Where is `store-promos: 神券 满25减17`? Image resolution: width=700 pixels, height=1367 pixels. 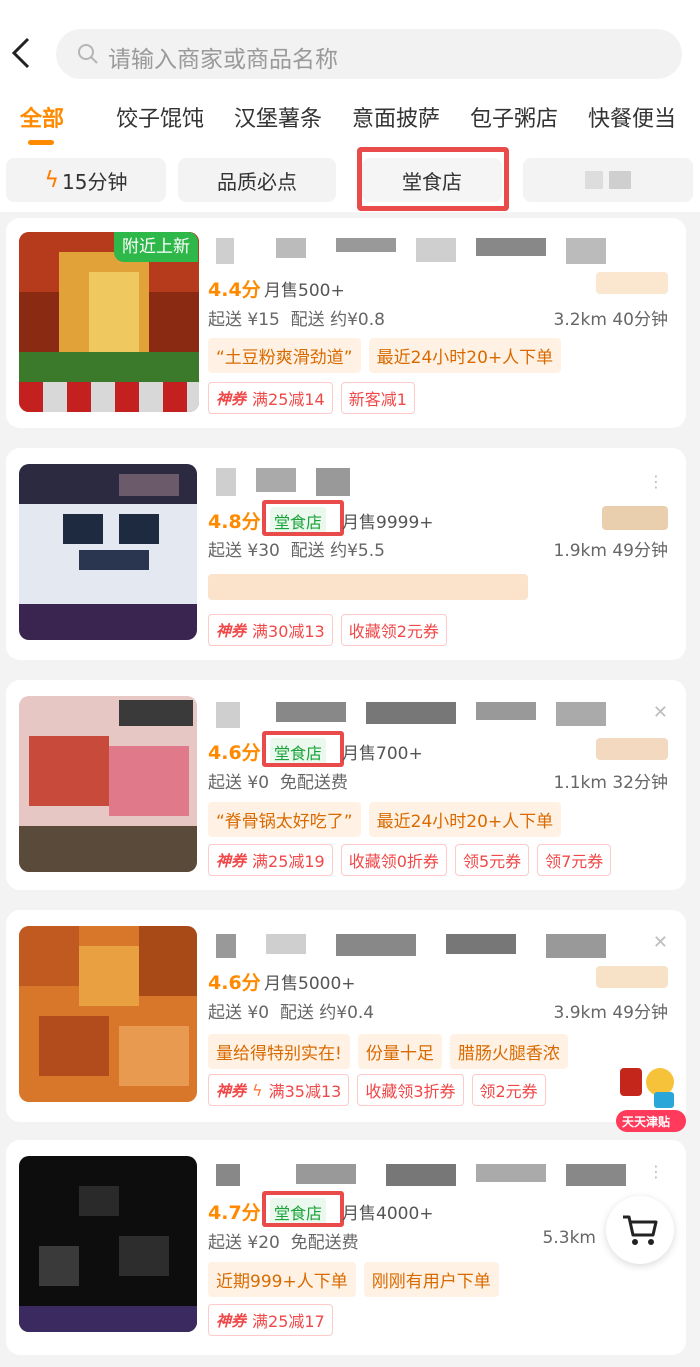
store-promos: 神券 满25减17 is located at coordinates (270, 1320).